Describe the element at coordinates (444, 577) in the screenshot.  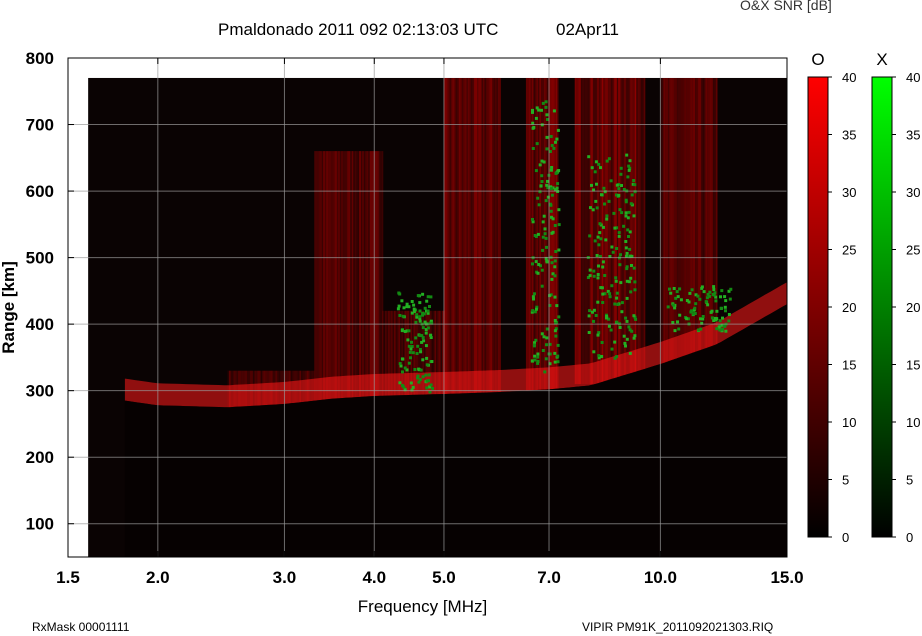
I see `x-tick-label: 5.0` at that location.